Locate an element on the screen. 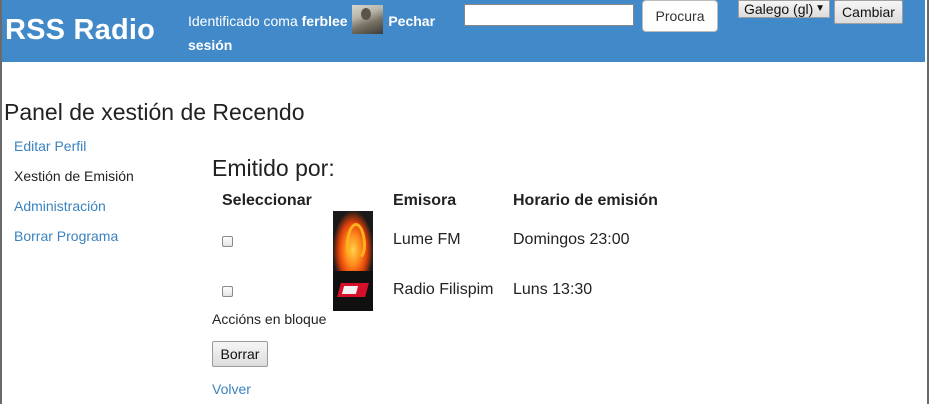  back-link: Volver is located at coordinates (231, 389).